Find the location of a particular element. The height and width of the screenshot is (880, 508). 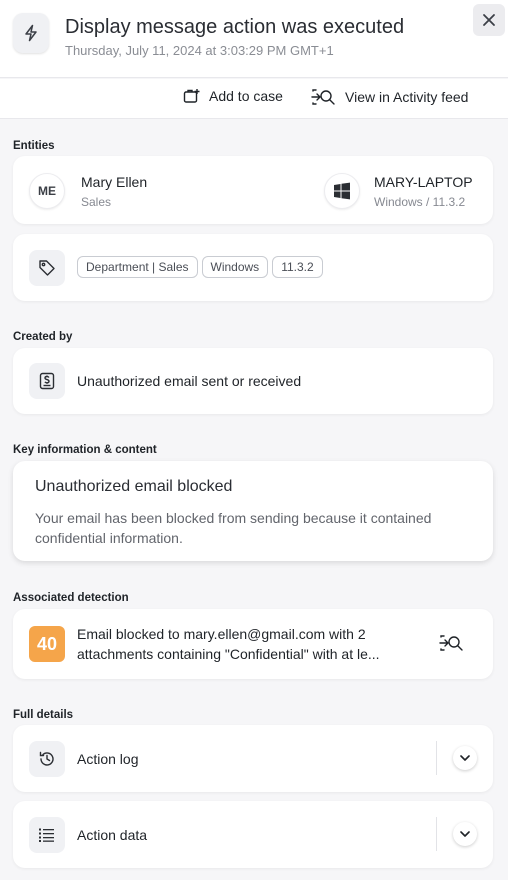

expand-action-log-button is located at coordinates (465, 758).